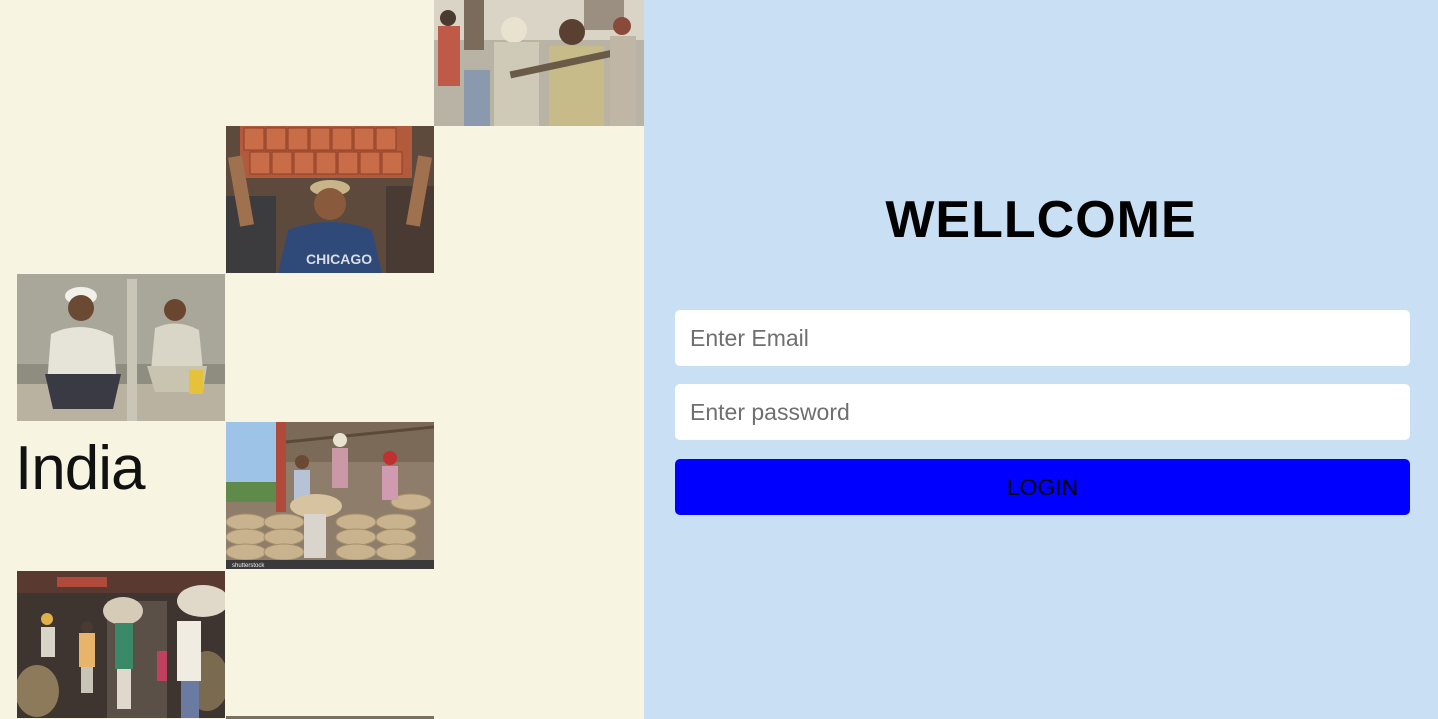 The width and height of the screenshot is (1438, 719). I want to click on resting-workers-photo, so click(121, 347).